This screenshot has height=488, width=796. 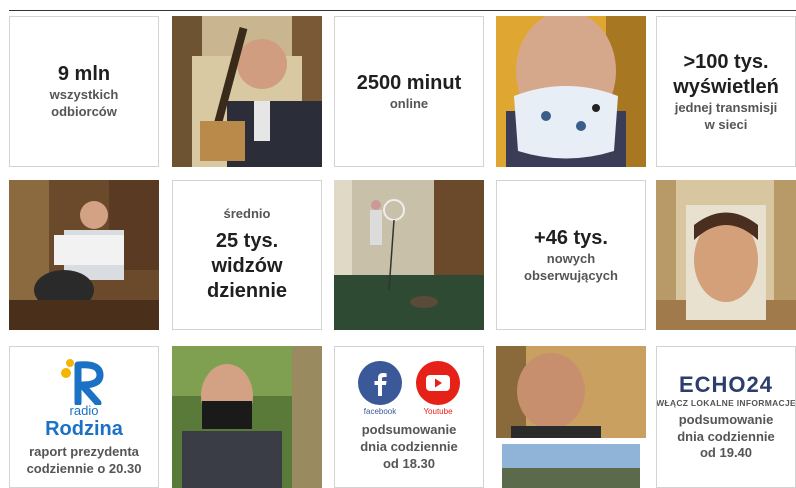 I want to click on stat-tile-daily-viewers: średnio 25 tys. widzów dziennie, so click(x=247, y=255).